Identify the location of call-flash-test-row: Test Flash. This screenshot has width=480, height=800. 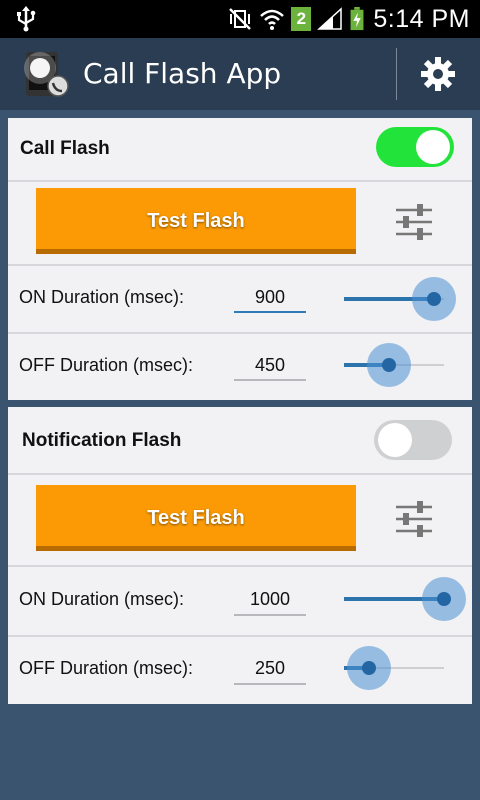
(240, 224).